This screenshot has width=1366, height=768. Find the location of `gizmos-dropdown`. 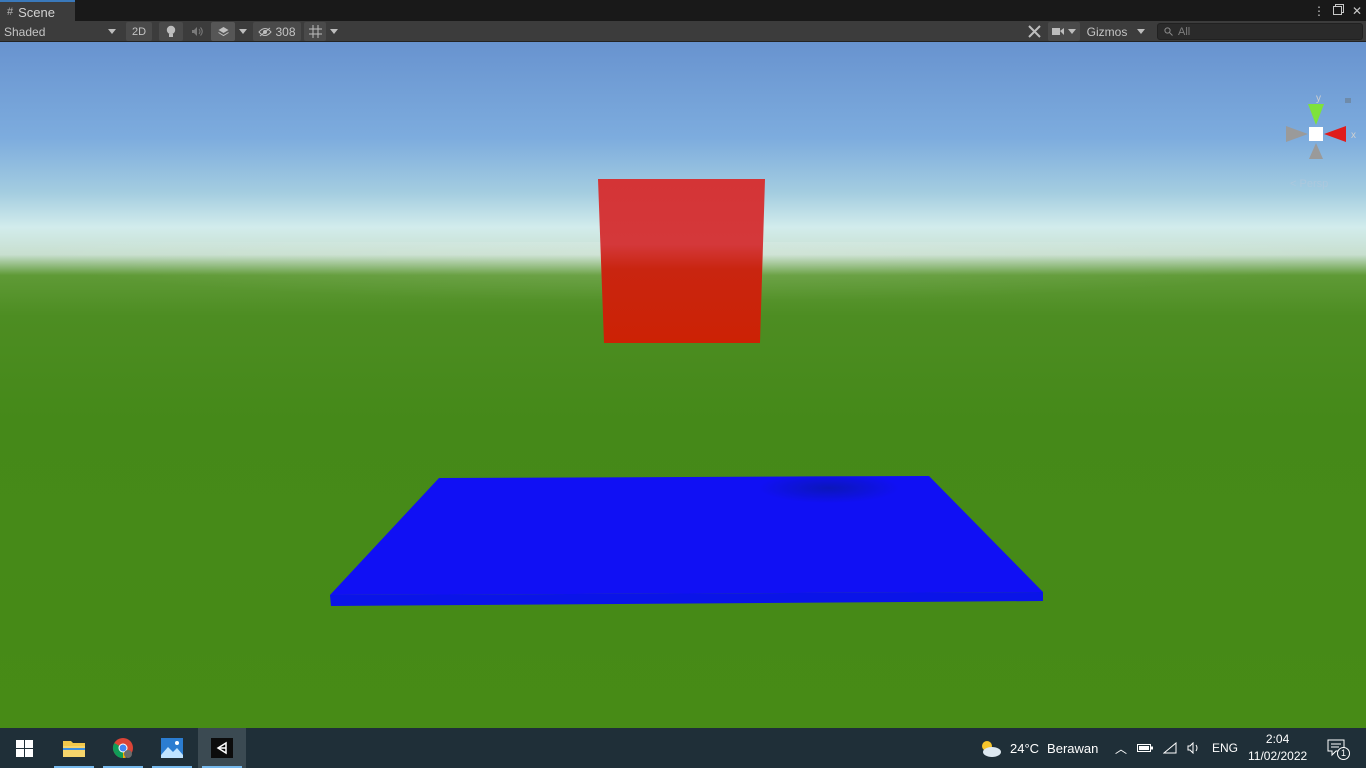

gizmos-dropdown is located at coordinates (1141, 31).